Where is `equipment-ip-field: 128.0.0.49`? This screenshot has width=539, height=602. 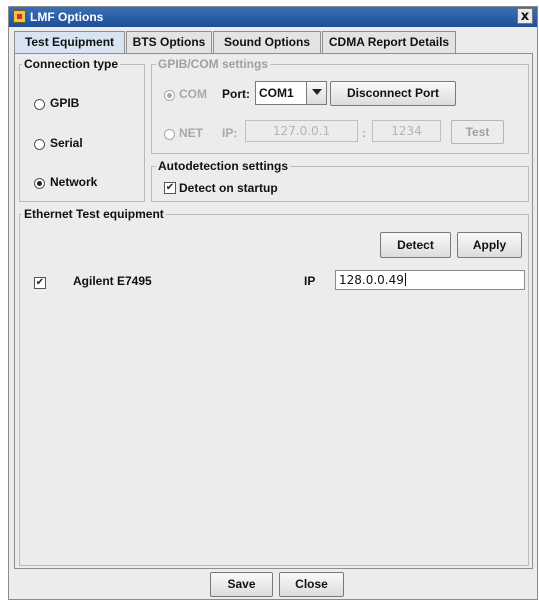
equipment-ip-field: 128.0.0.49 is located at coordinates (430, 280).